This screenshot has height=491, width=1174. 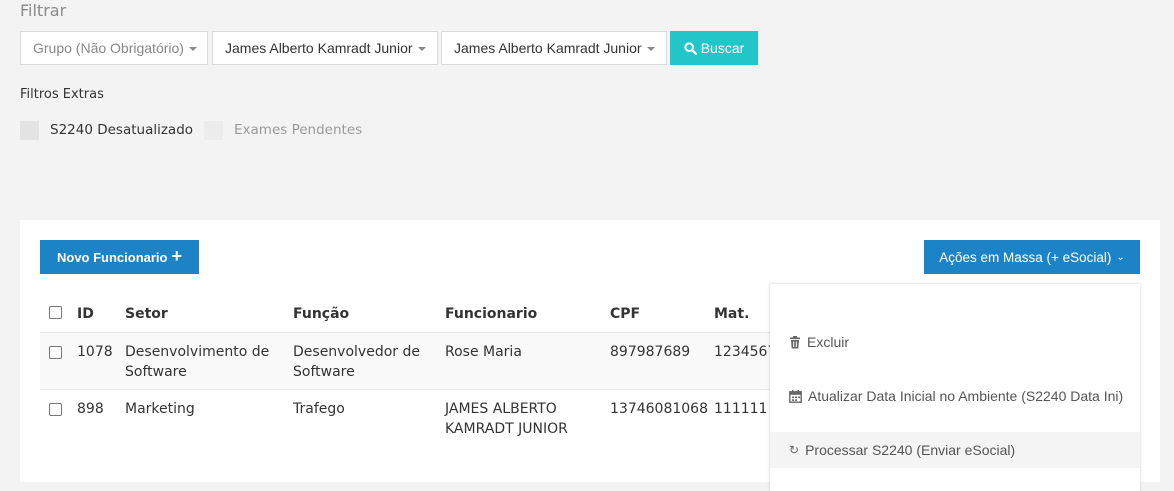 I want to click on menu-item-label: Excluir, so click(x=828, y=342).